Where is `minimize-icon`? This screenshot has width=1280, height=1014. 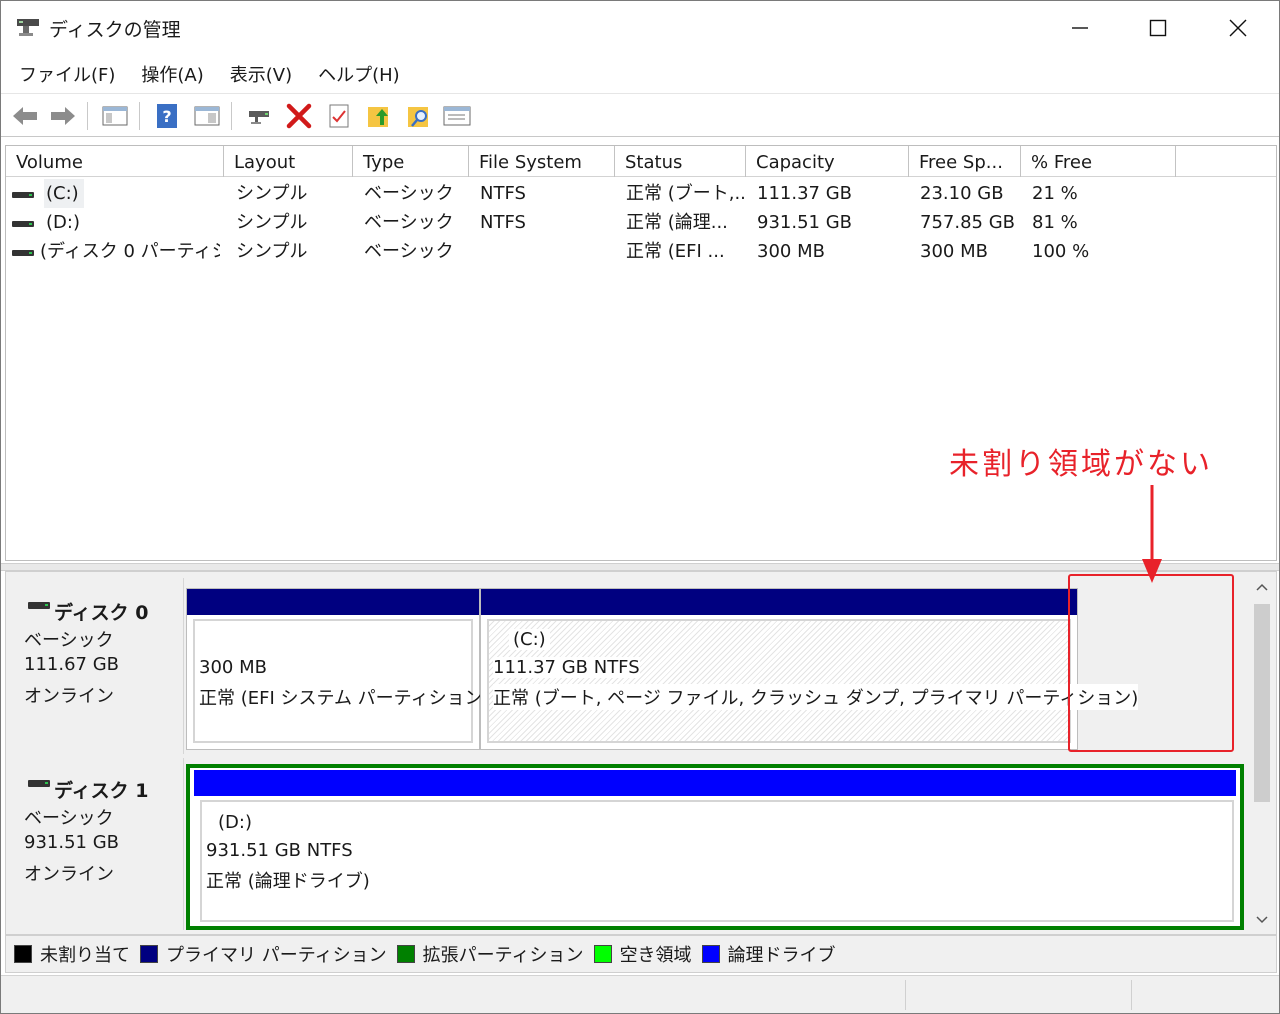 minimize-icon is located at coordinates (1080, 28).